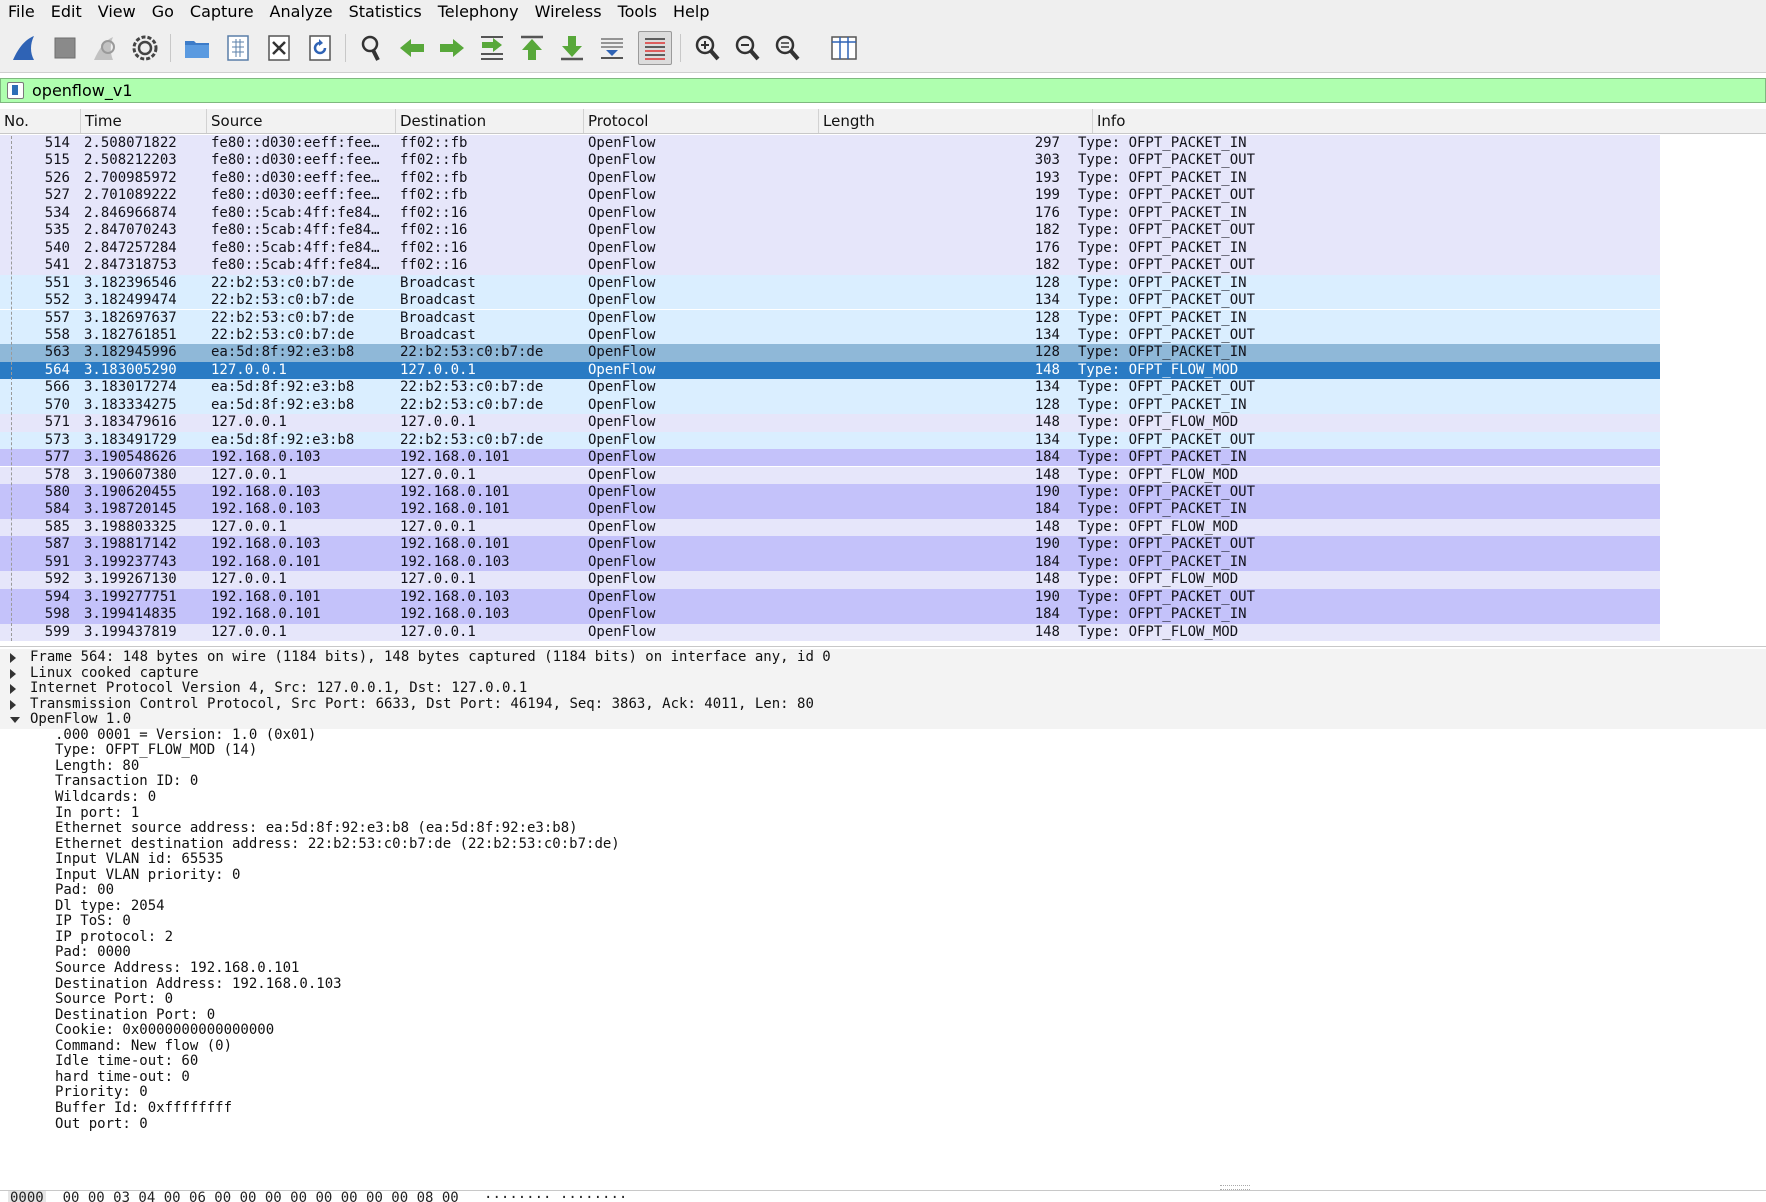  Describe the element at coordinates (637, 12) in the screenshot. I see `menu-tools: Tools` at that location.